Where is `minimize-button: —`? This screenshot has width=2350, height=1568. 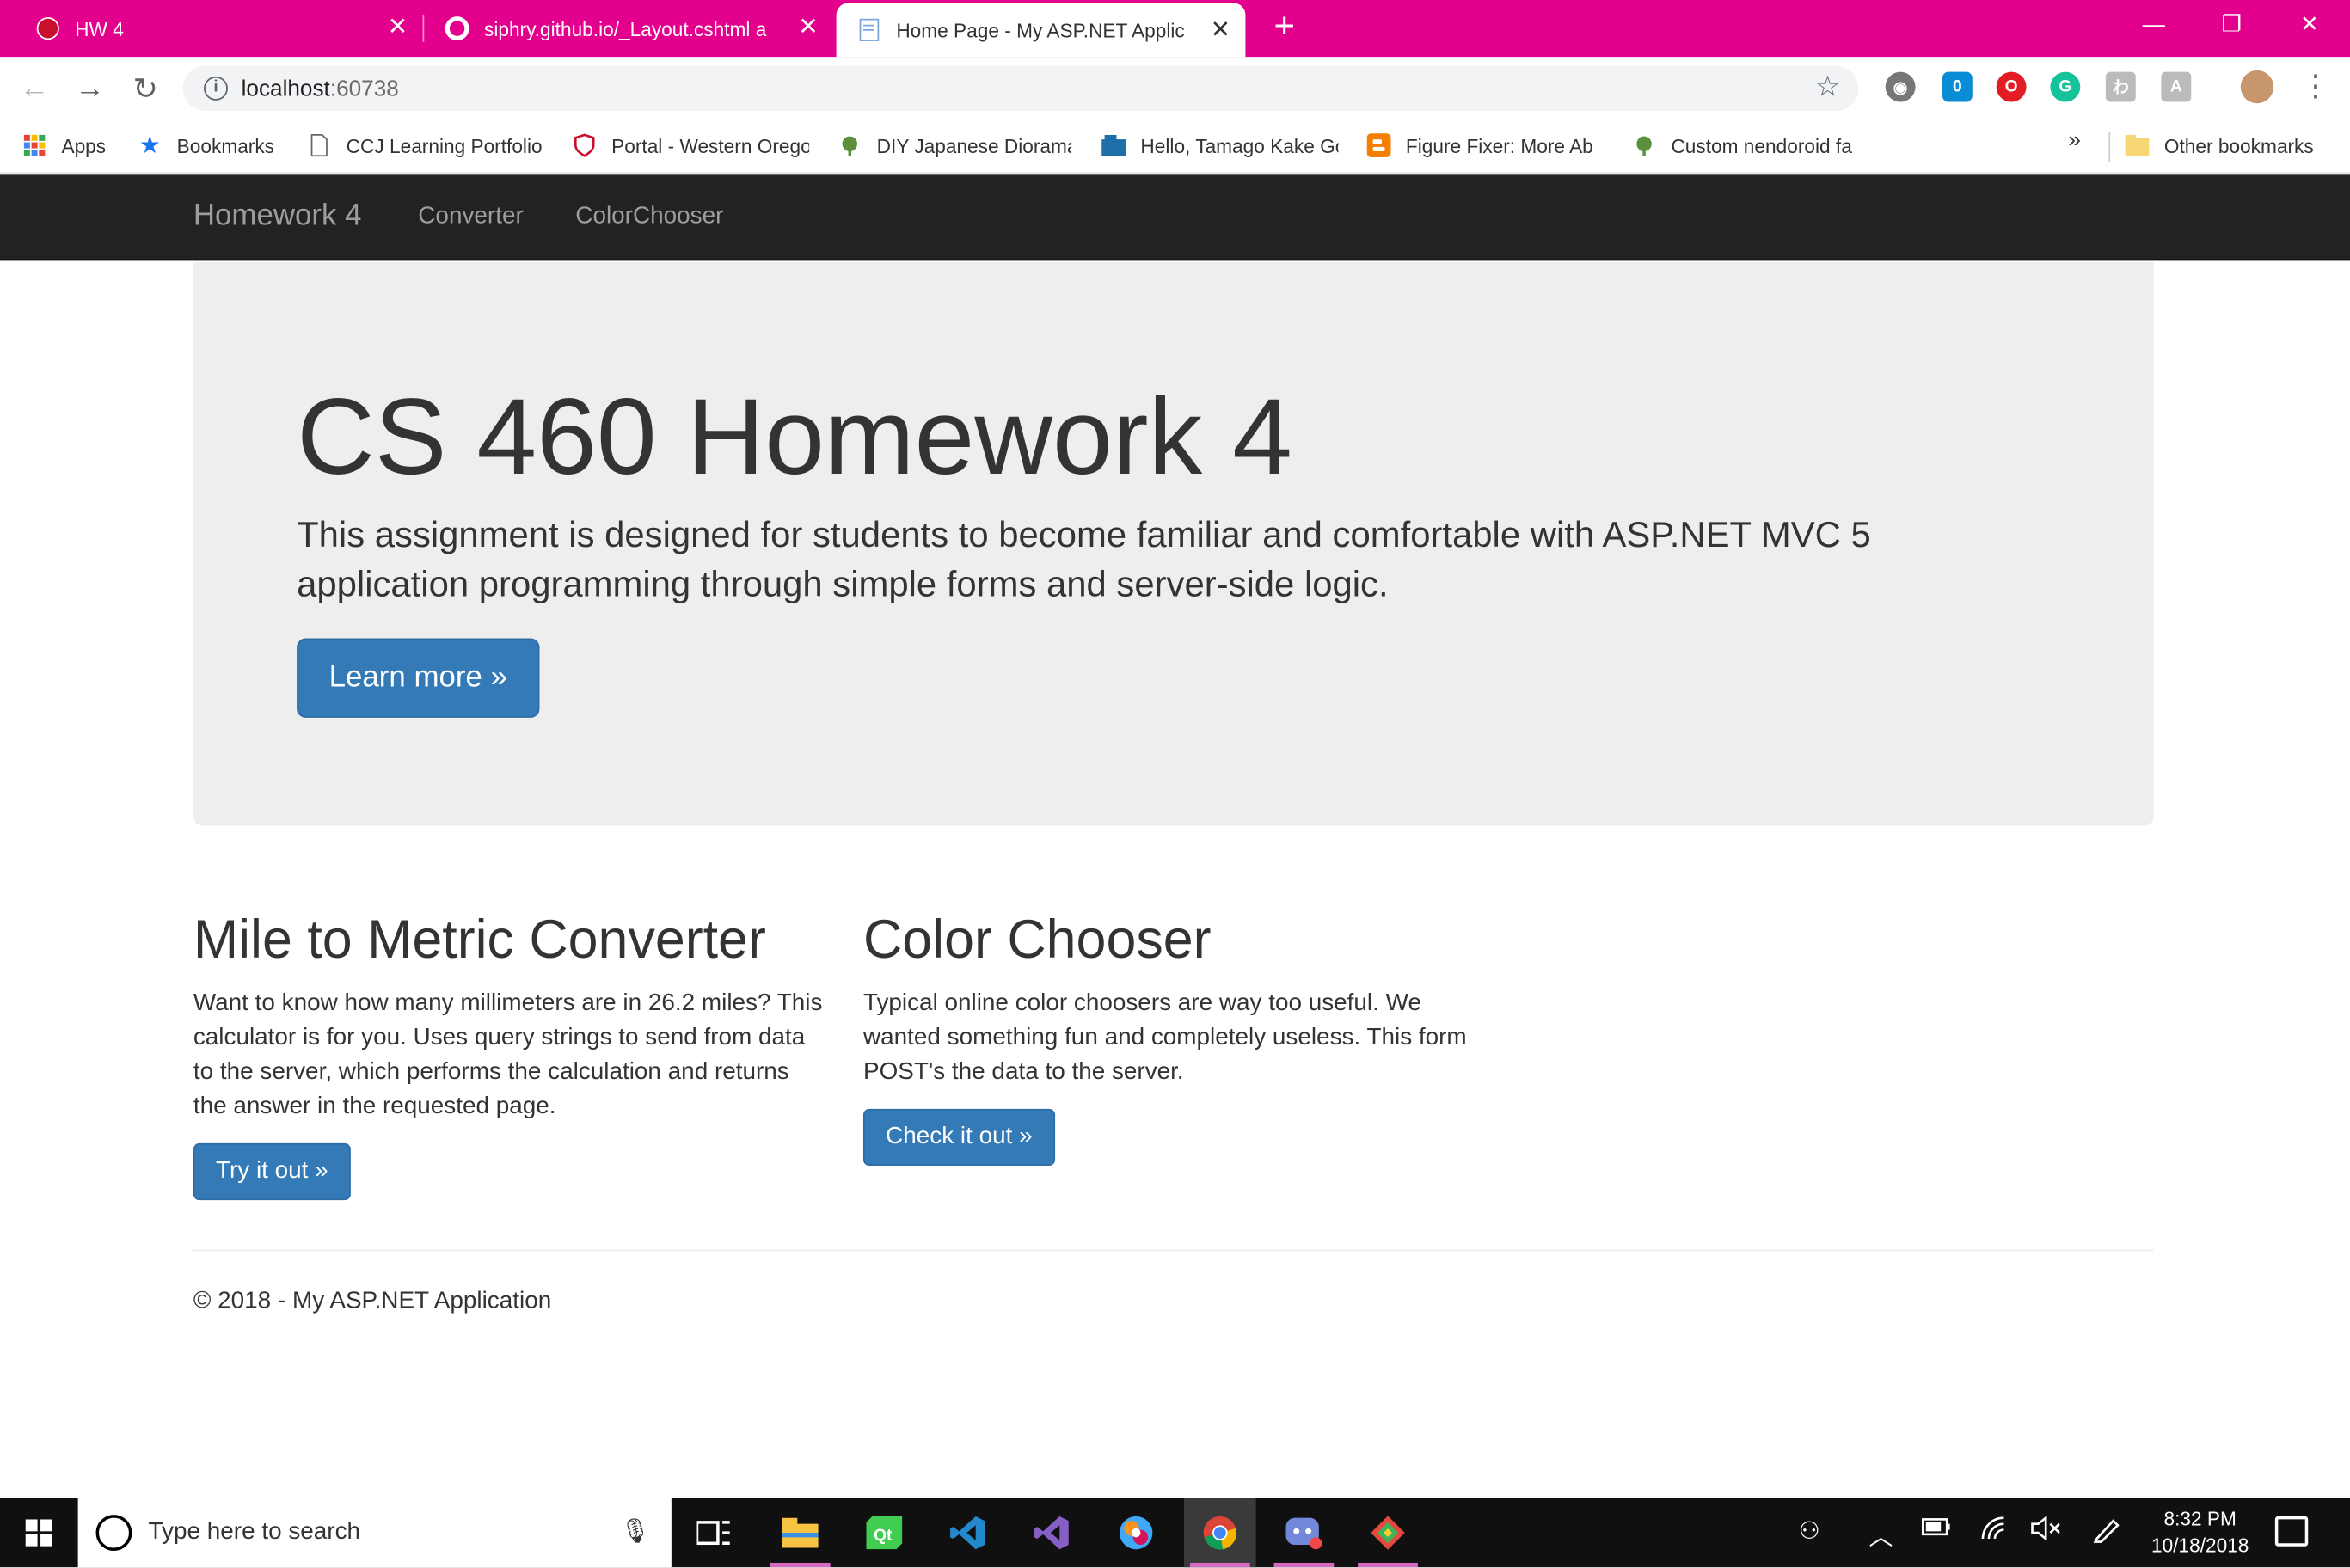
minimize-button: — is located at coordinates (2153, 24).